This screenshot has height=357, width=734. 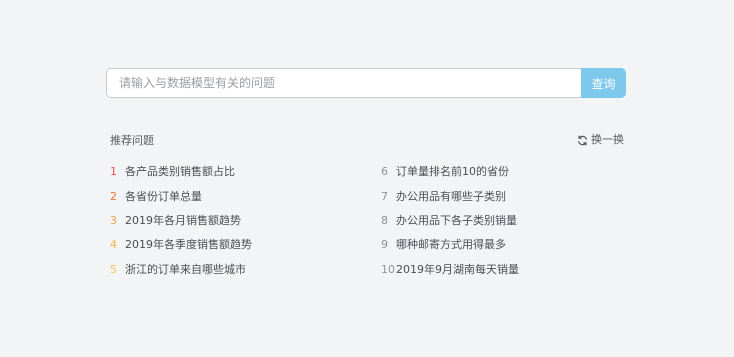 What do you see at coordinates (113, 269) in the screenshot?
I see `question-number: 5` at bounding box center [113, 269].